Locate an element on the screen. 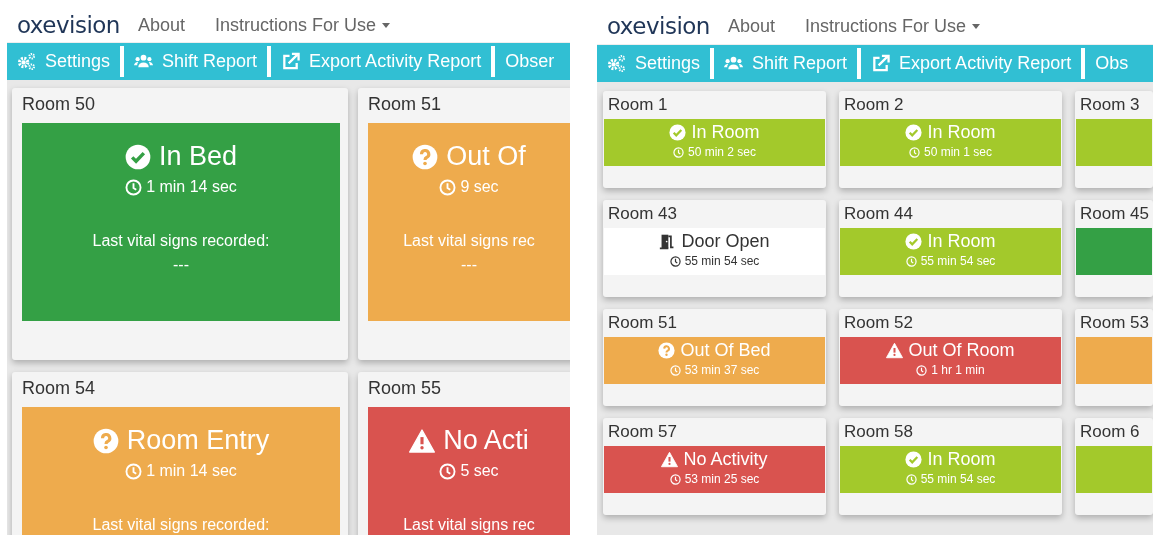 This screenshot has height=535, width=1153. room-card: Room 57 No Activity 53 min 25 sec is located at coordinates (714, 466).